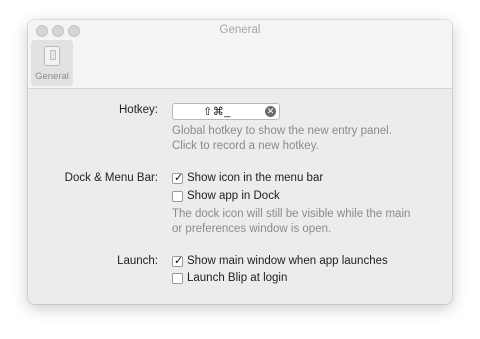  I want to click on tab-general: General, so click(52, 63).